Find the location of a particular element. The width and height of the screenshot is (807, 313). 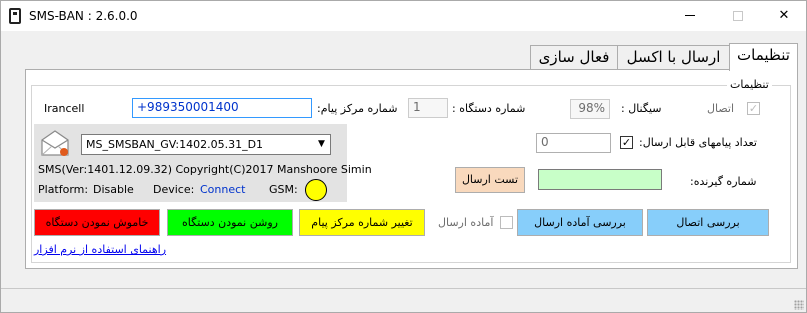

platform-value: Disable is located at coordinates (113, 189).